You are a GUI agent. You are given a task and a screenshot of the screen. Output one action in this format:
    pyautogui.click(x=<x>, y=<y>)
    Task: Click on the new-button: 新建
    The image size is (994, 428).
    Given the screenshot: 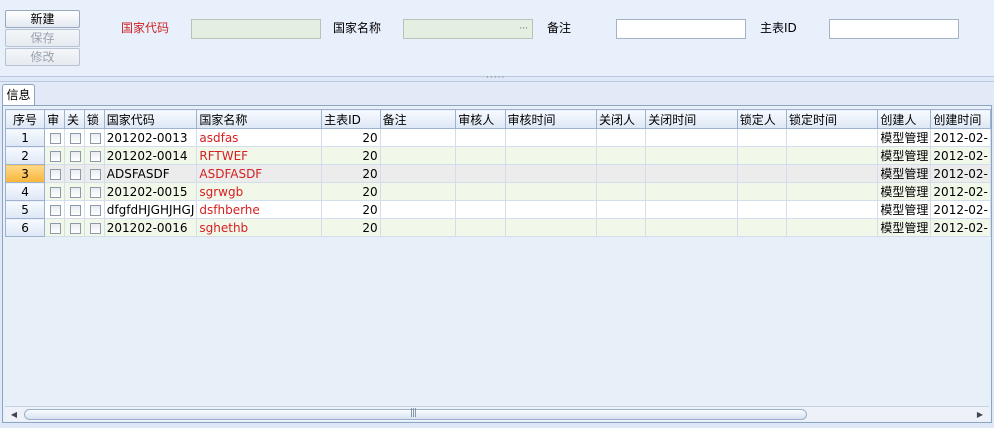 What is the action you would take?
    pyautogui.click(x=42, y=19)
    